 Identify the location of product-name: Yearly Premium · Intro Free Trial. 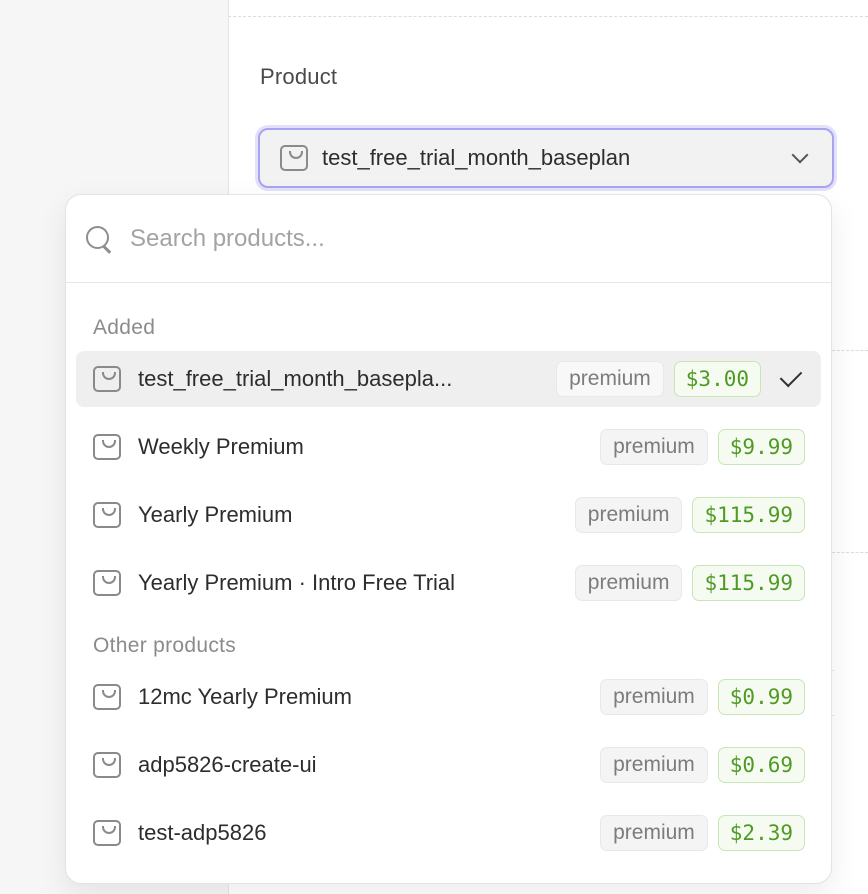
(297, 582).